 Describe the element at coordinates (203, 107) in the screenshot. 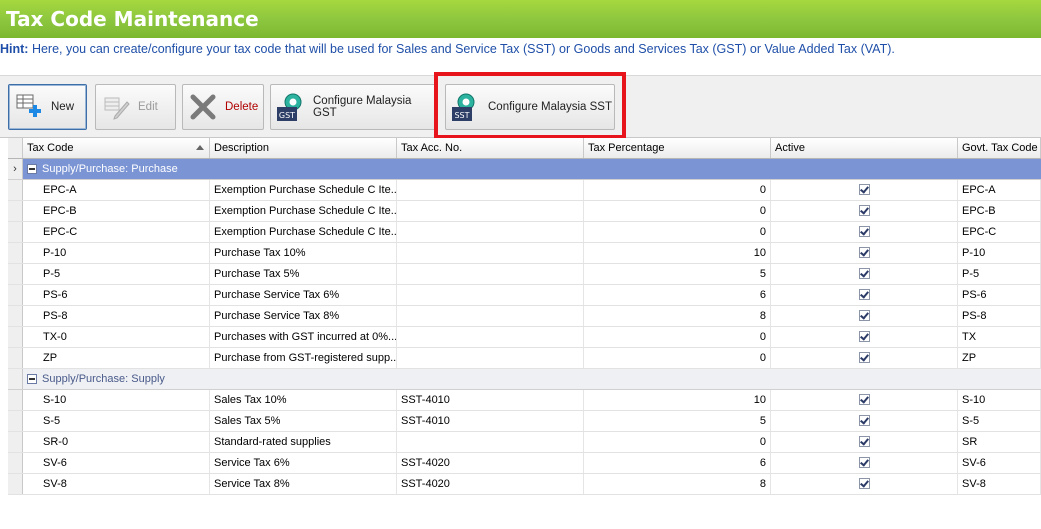

I see `delete-x-icon` at that location.